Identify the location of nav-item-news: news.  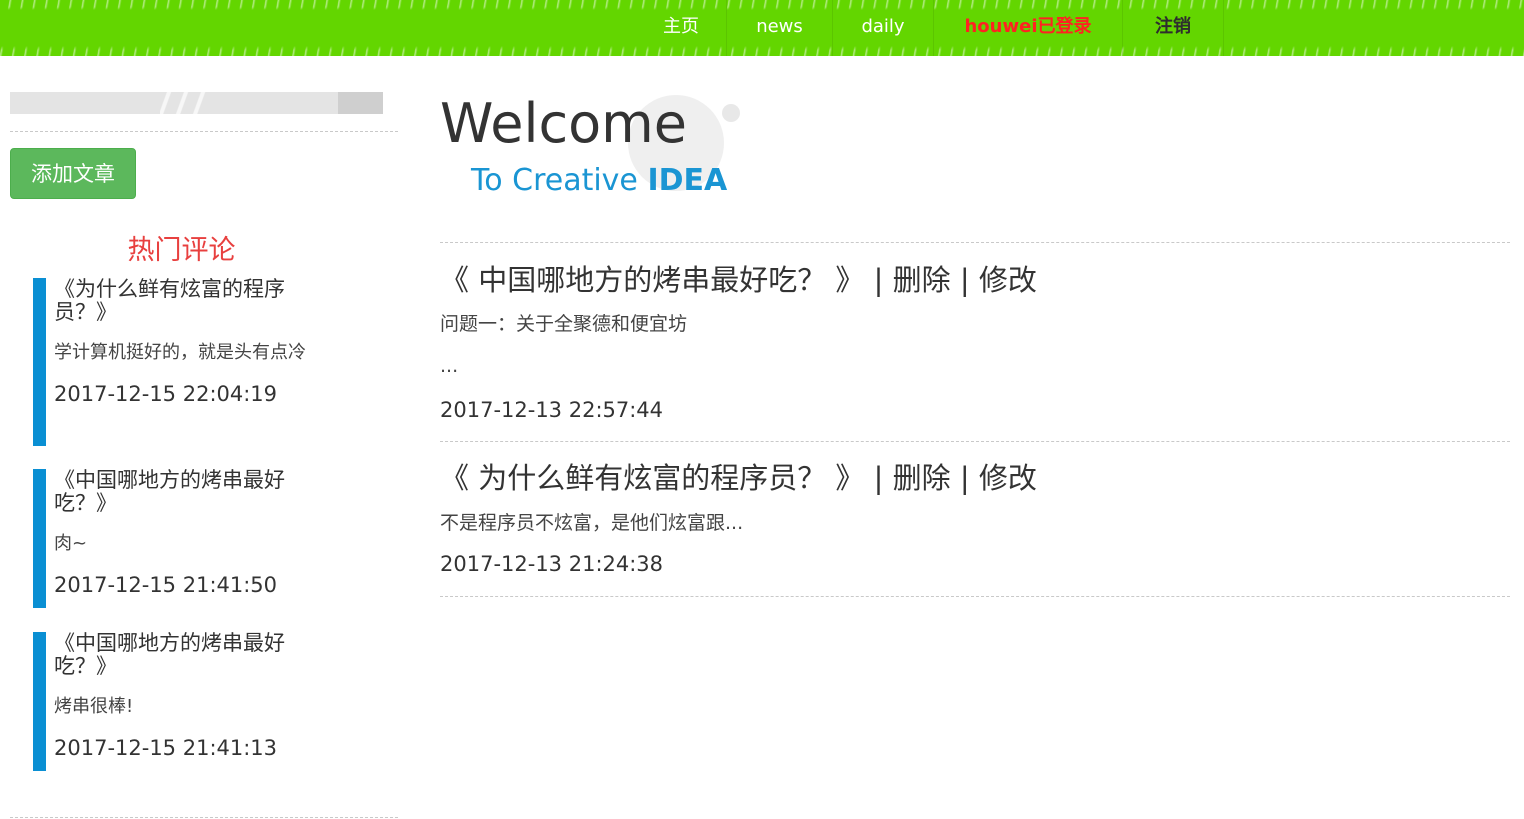
(780, 28).